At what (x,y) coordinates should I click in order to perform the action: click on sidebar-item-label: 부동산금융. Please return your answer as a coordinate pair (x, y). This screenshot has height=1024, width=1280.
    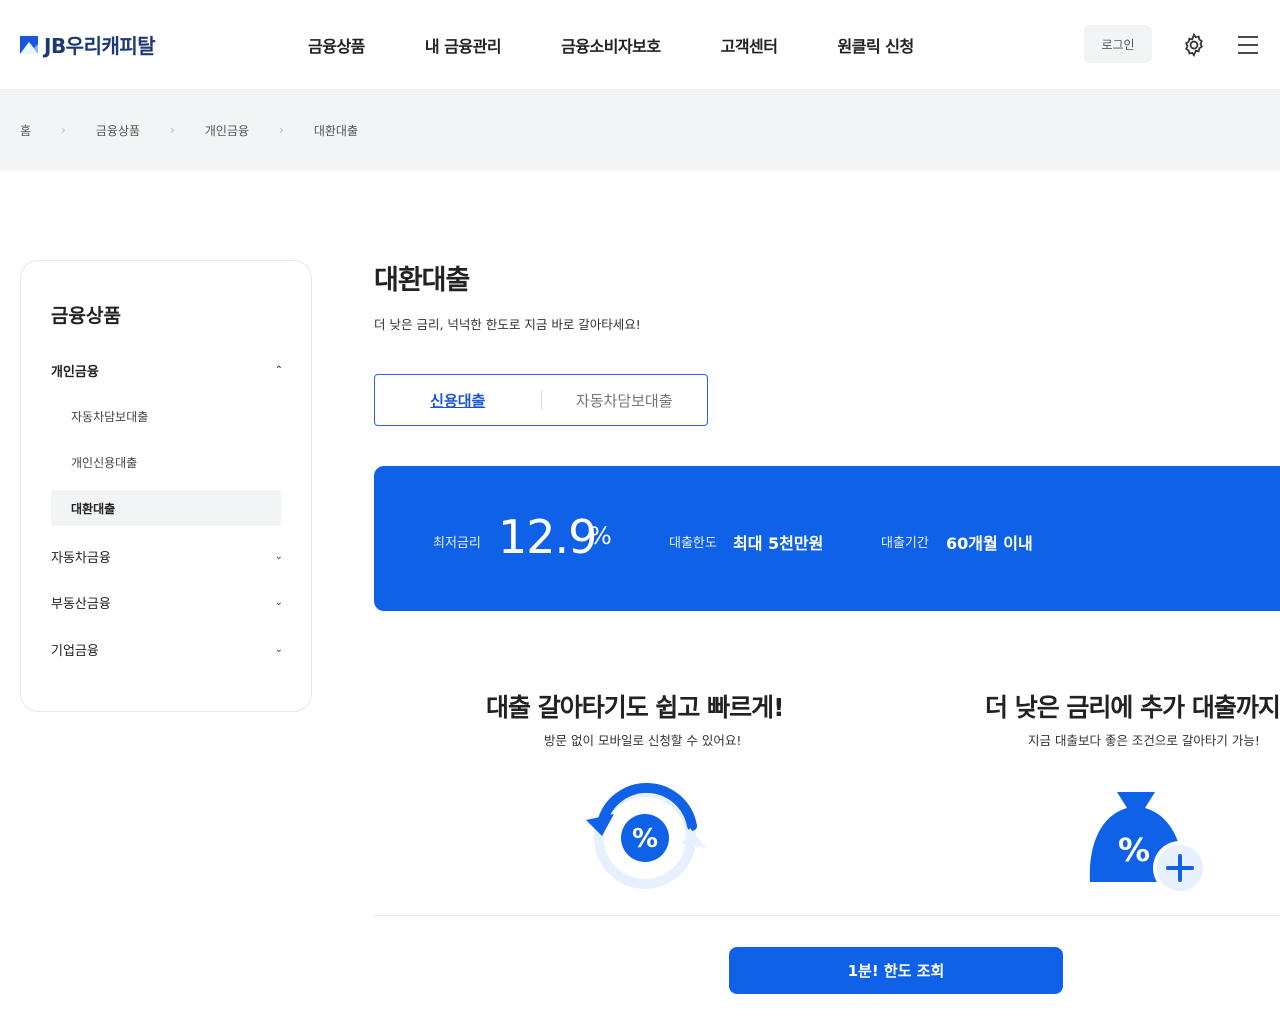
    Looking at the image, I should click on (81, 604).